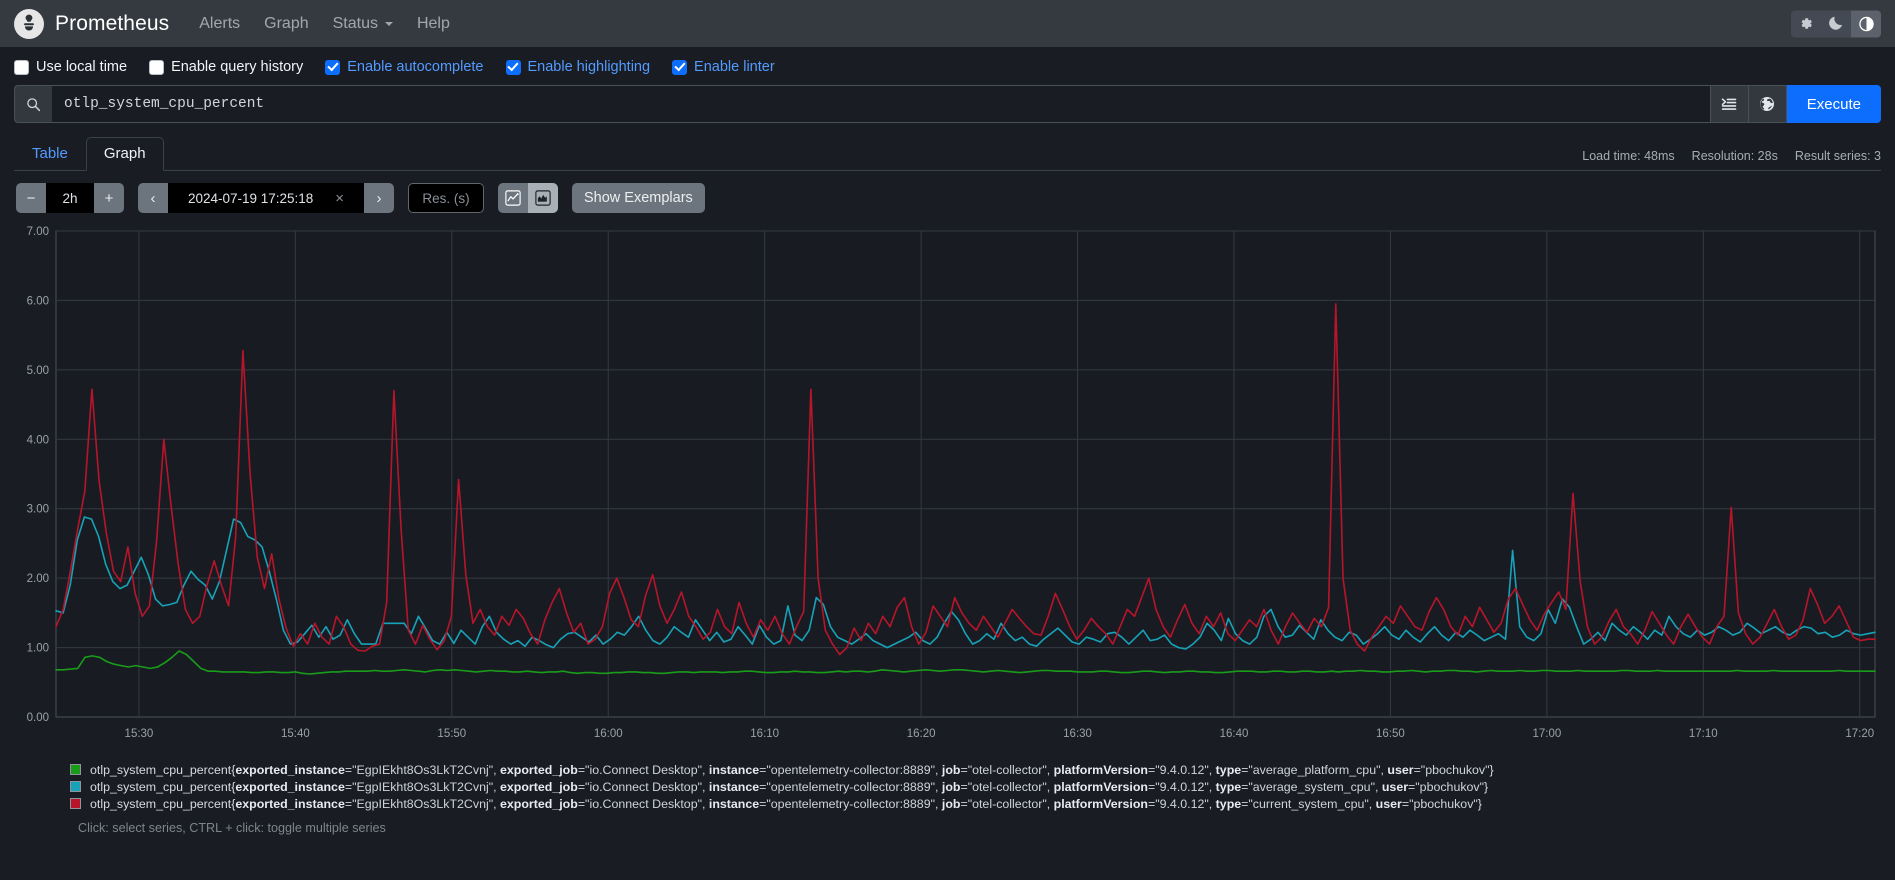  What do you see at coordinates (734, 67) in the screenshot?
I see `enable-linter-label: Enable linter` at bounding box center [734, 67].